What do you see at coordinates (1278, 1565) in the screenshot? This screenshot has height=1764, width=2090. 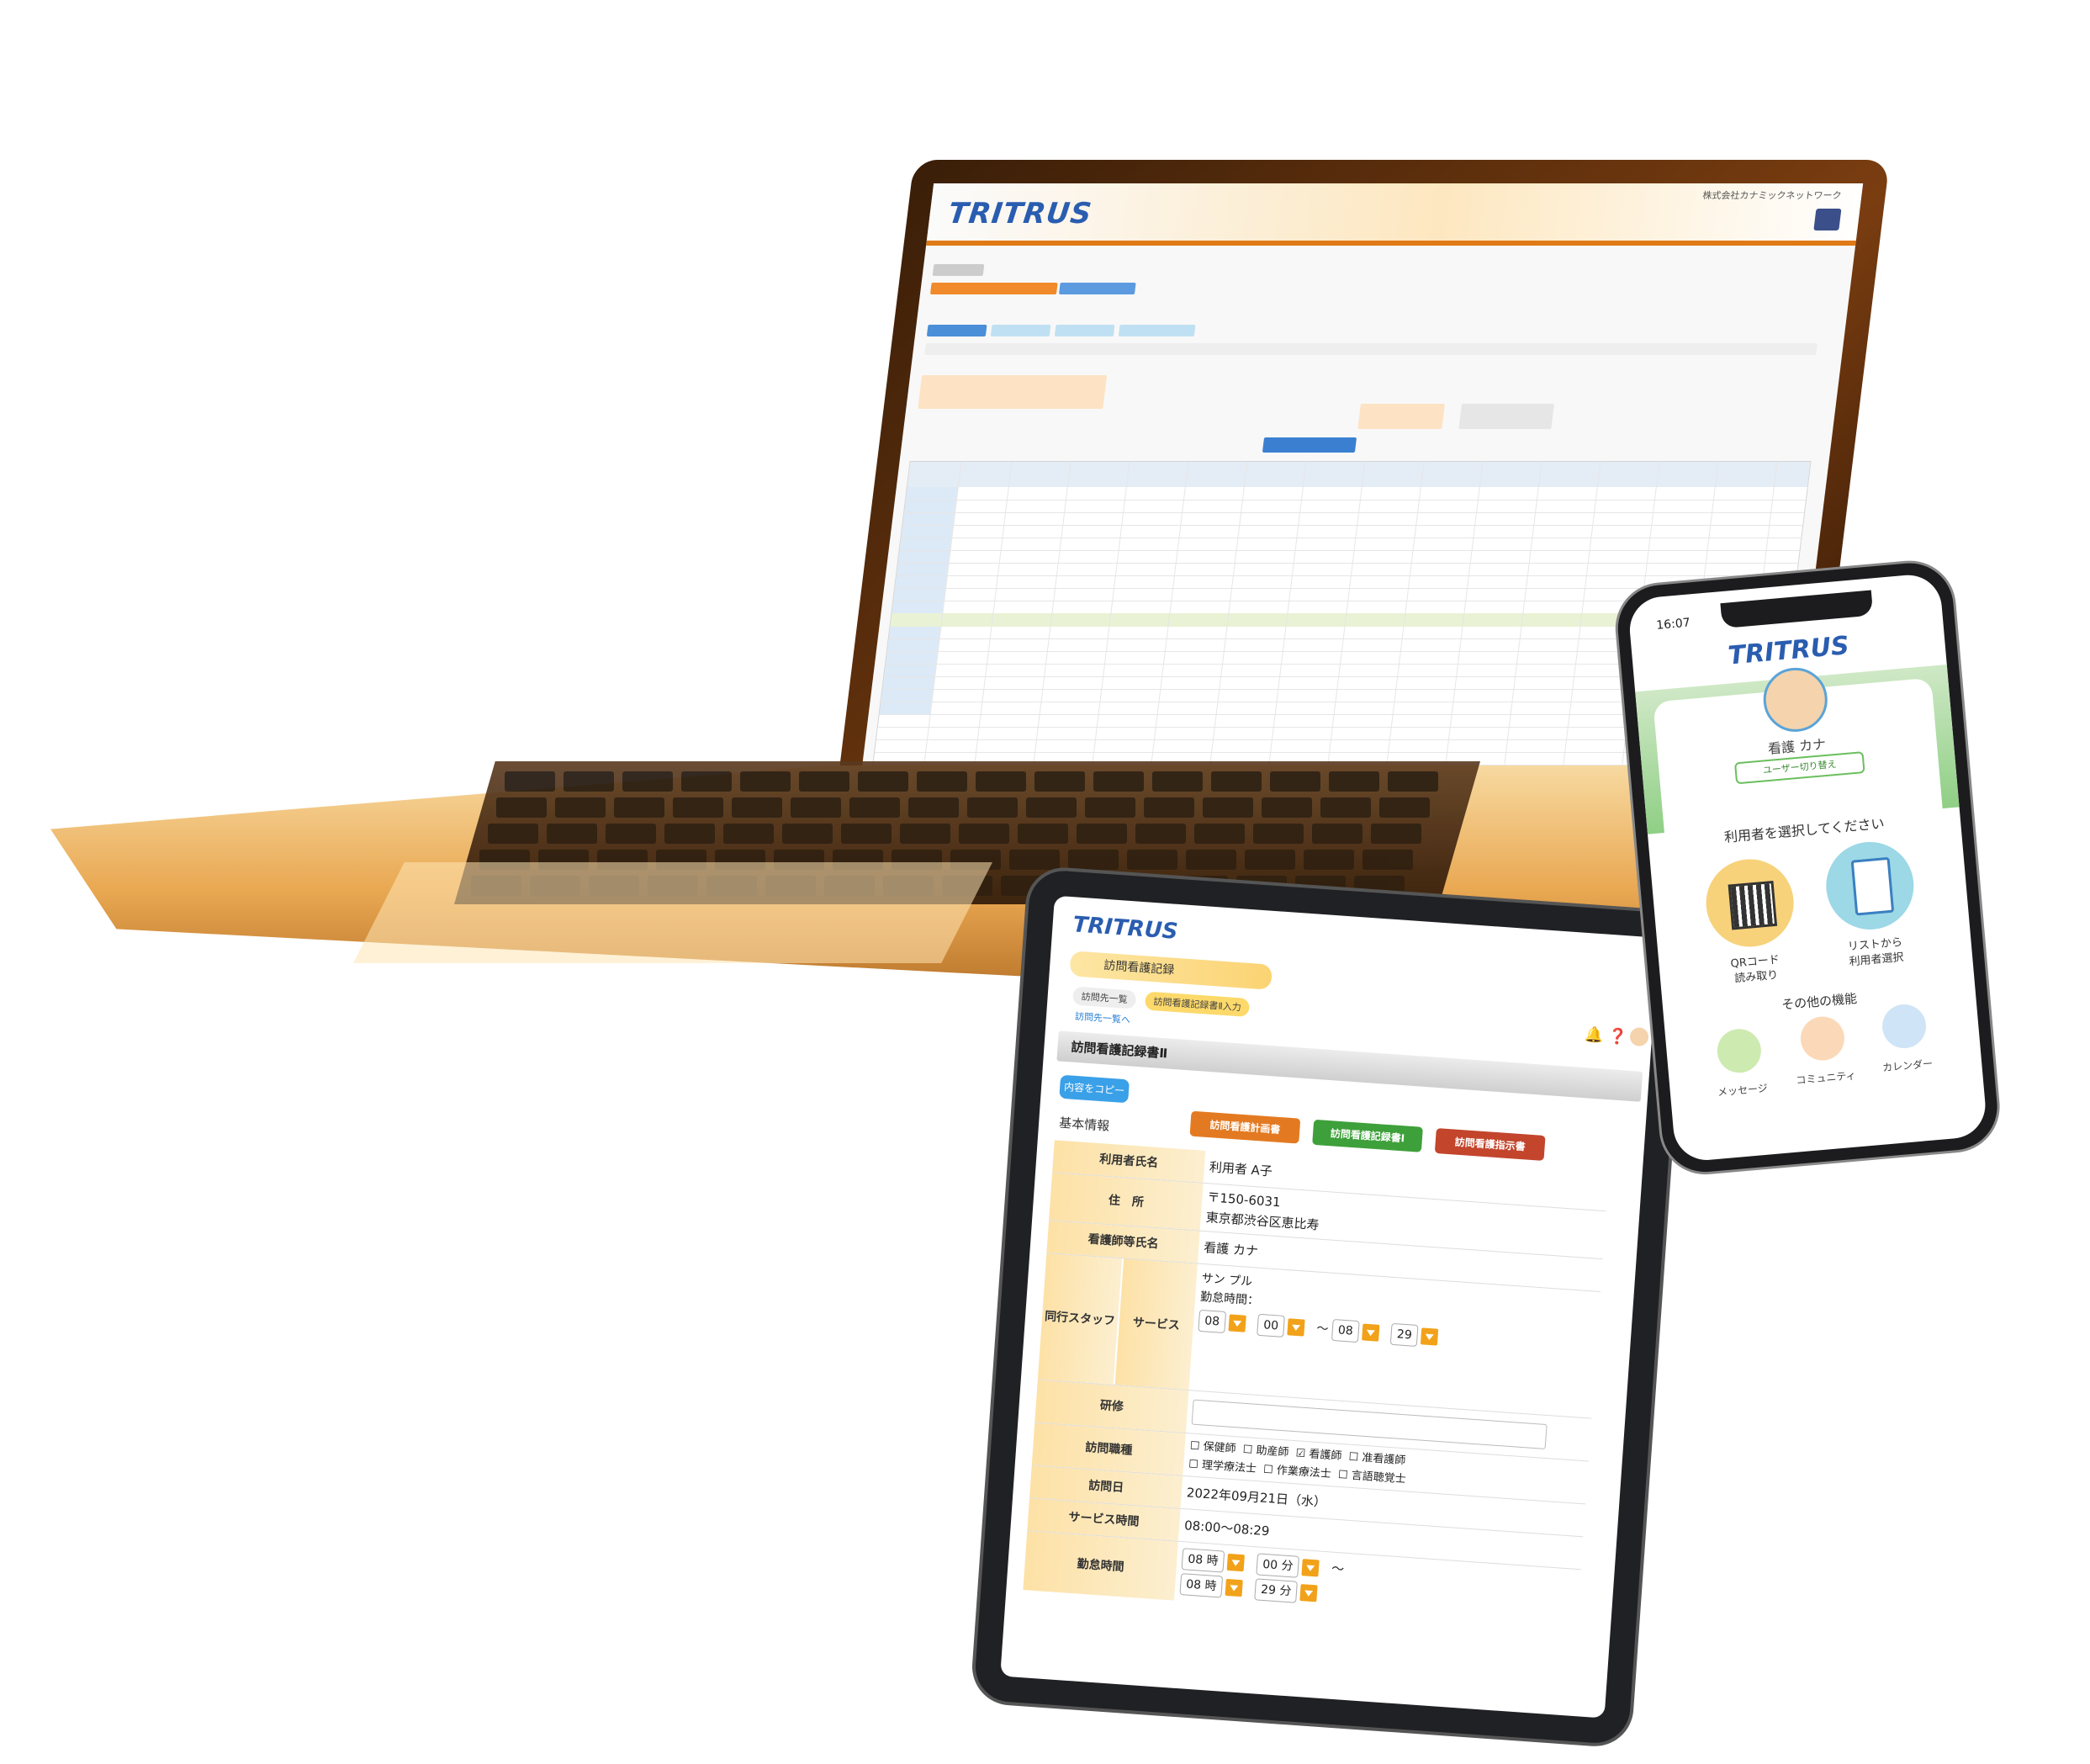 I see `minute-select: 00 分` at bounding box center [1278, 1565].